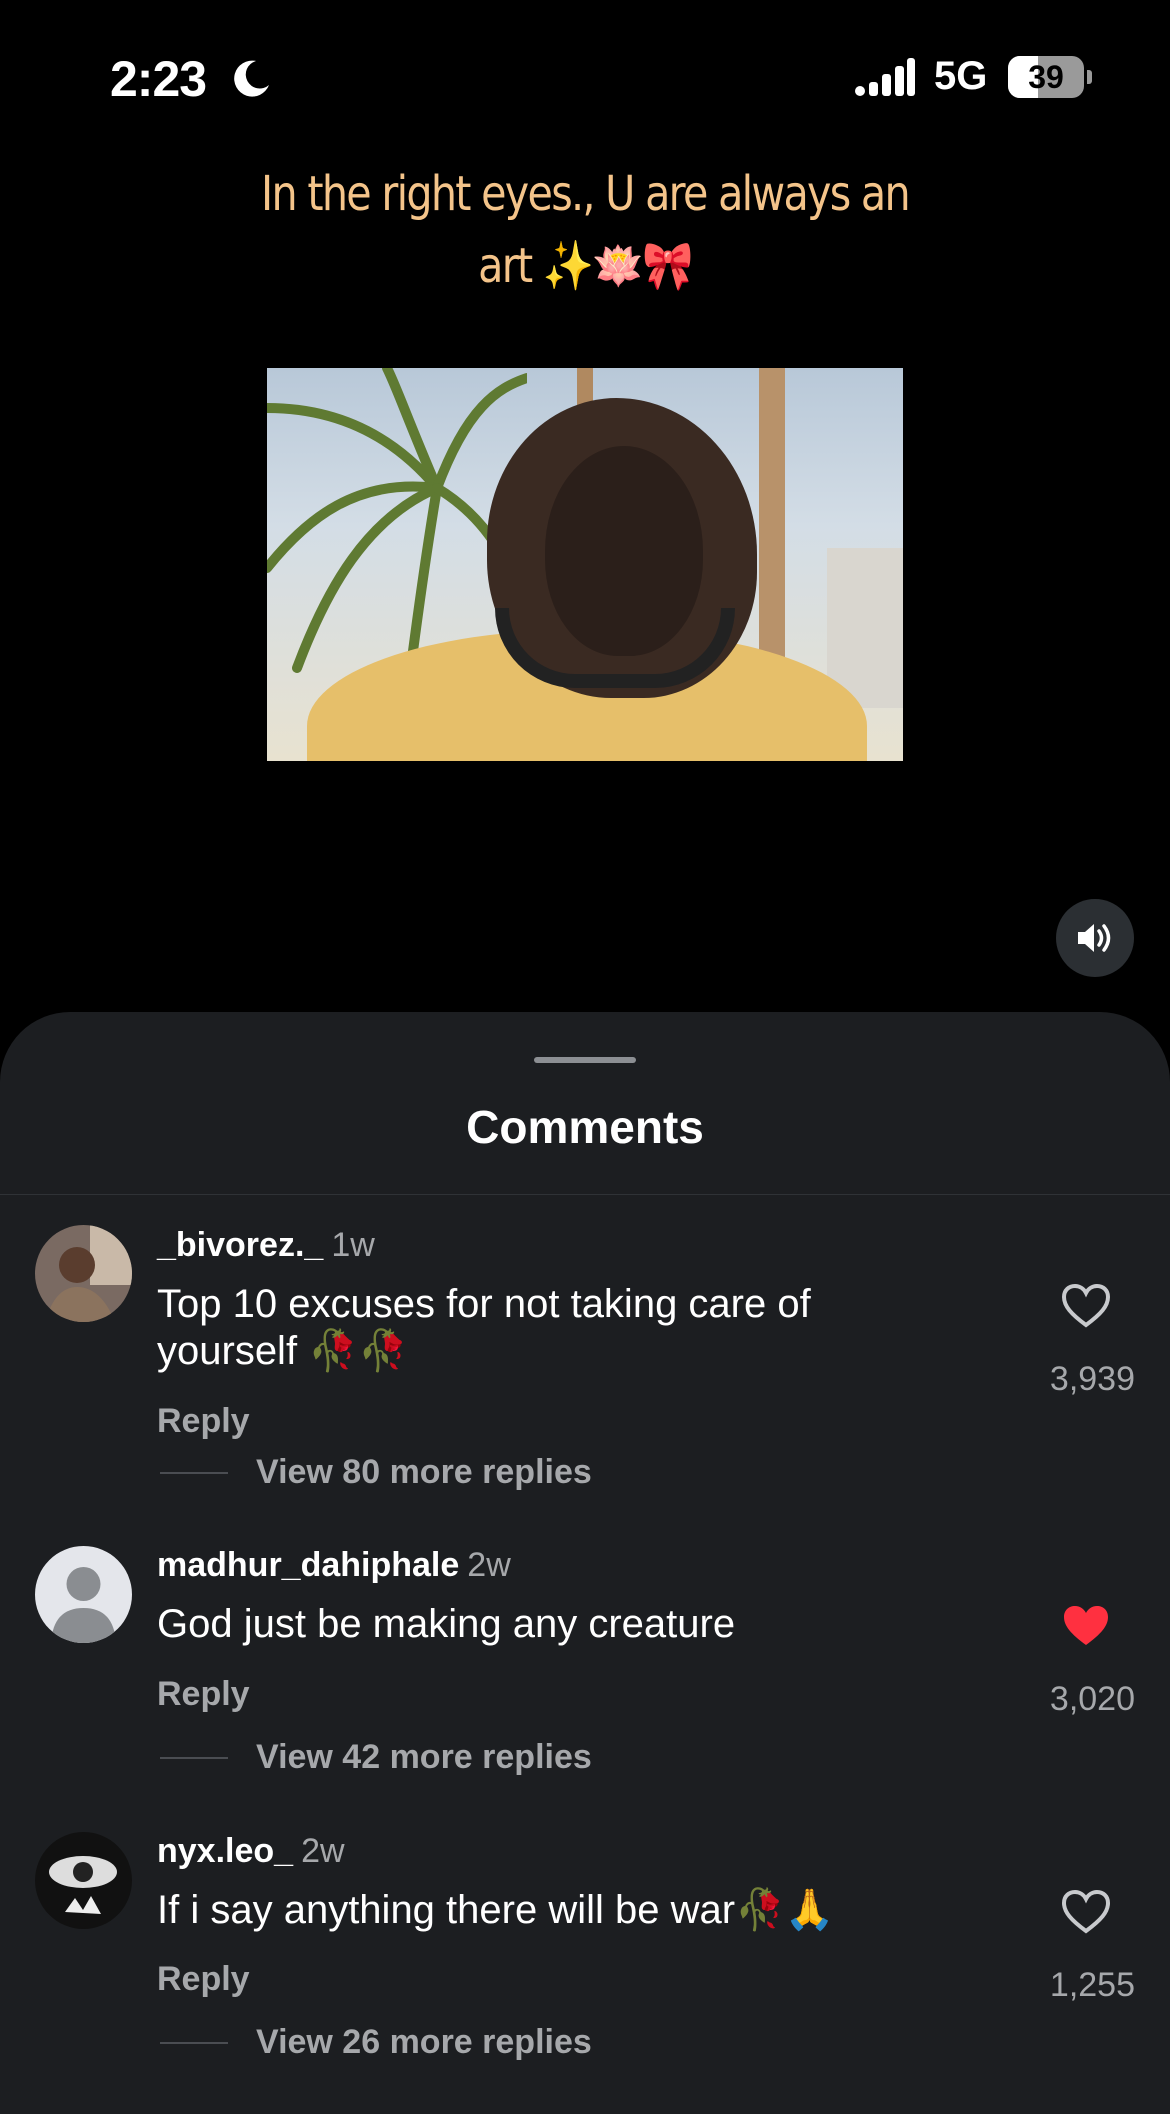  I want to click on username-text: _bivorez._, so click(240, 1245).